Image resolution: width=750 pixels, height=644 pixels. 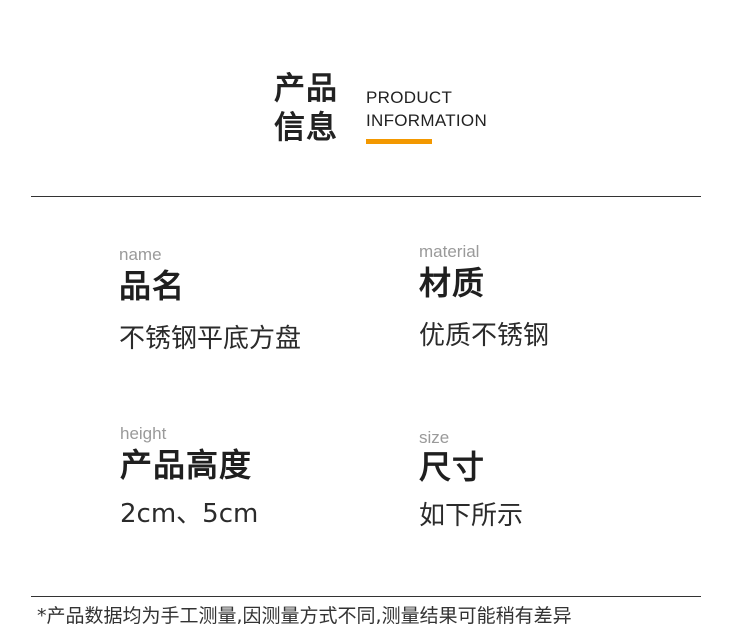 What do you see at coordinates (426, 109) in the screenshot?
I see `header-title-english: PRODUCT INFORMATION` at bounding box center [426, 109].